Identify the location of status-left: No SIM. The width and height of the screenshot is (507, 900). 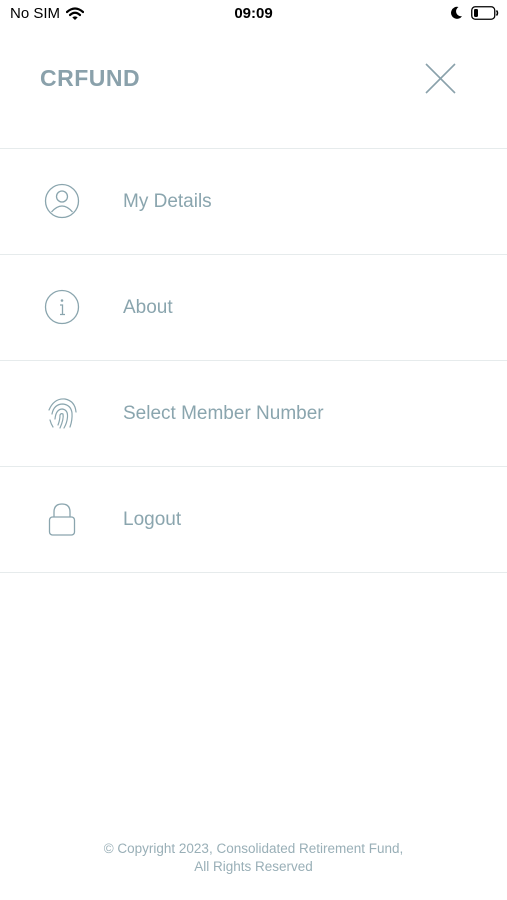
(47, 13).